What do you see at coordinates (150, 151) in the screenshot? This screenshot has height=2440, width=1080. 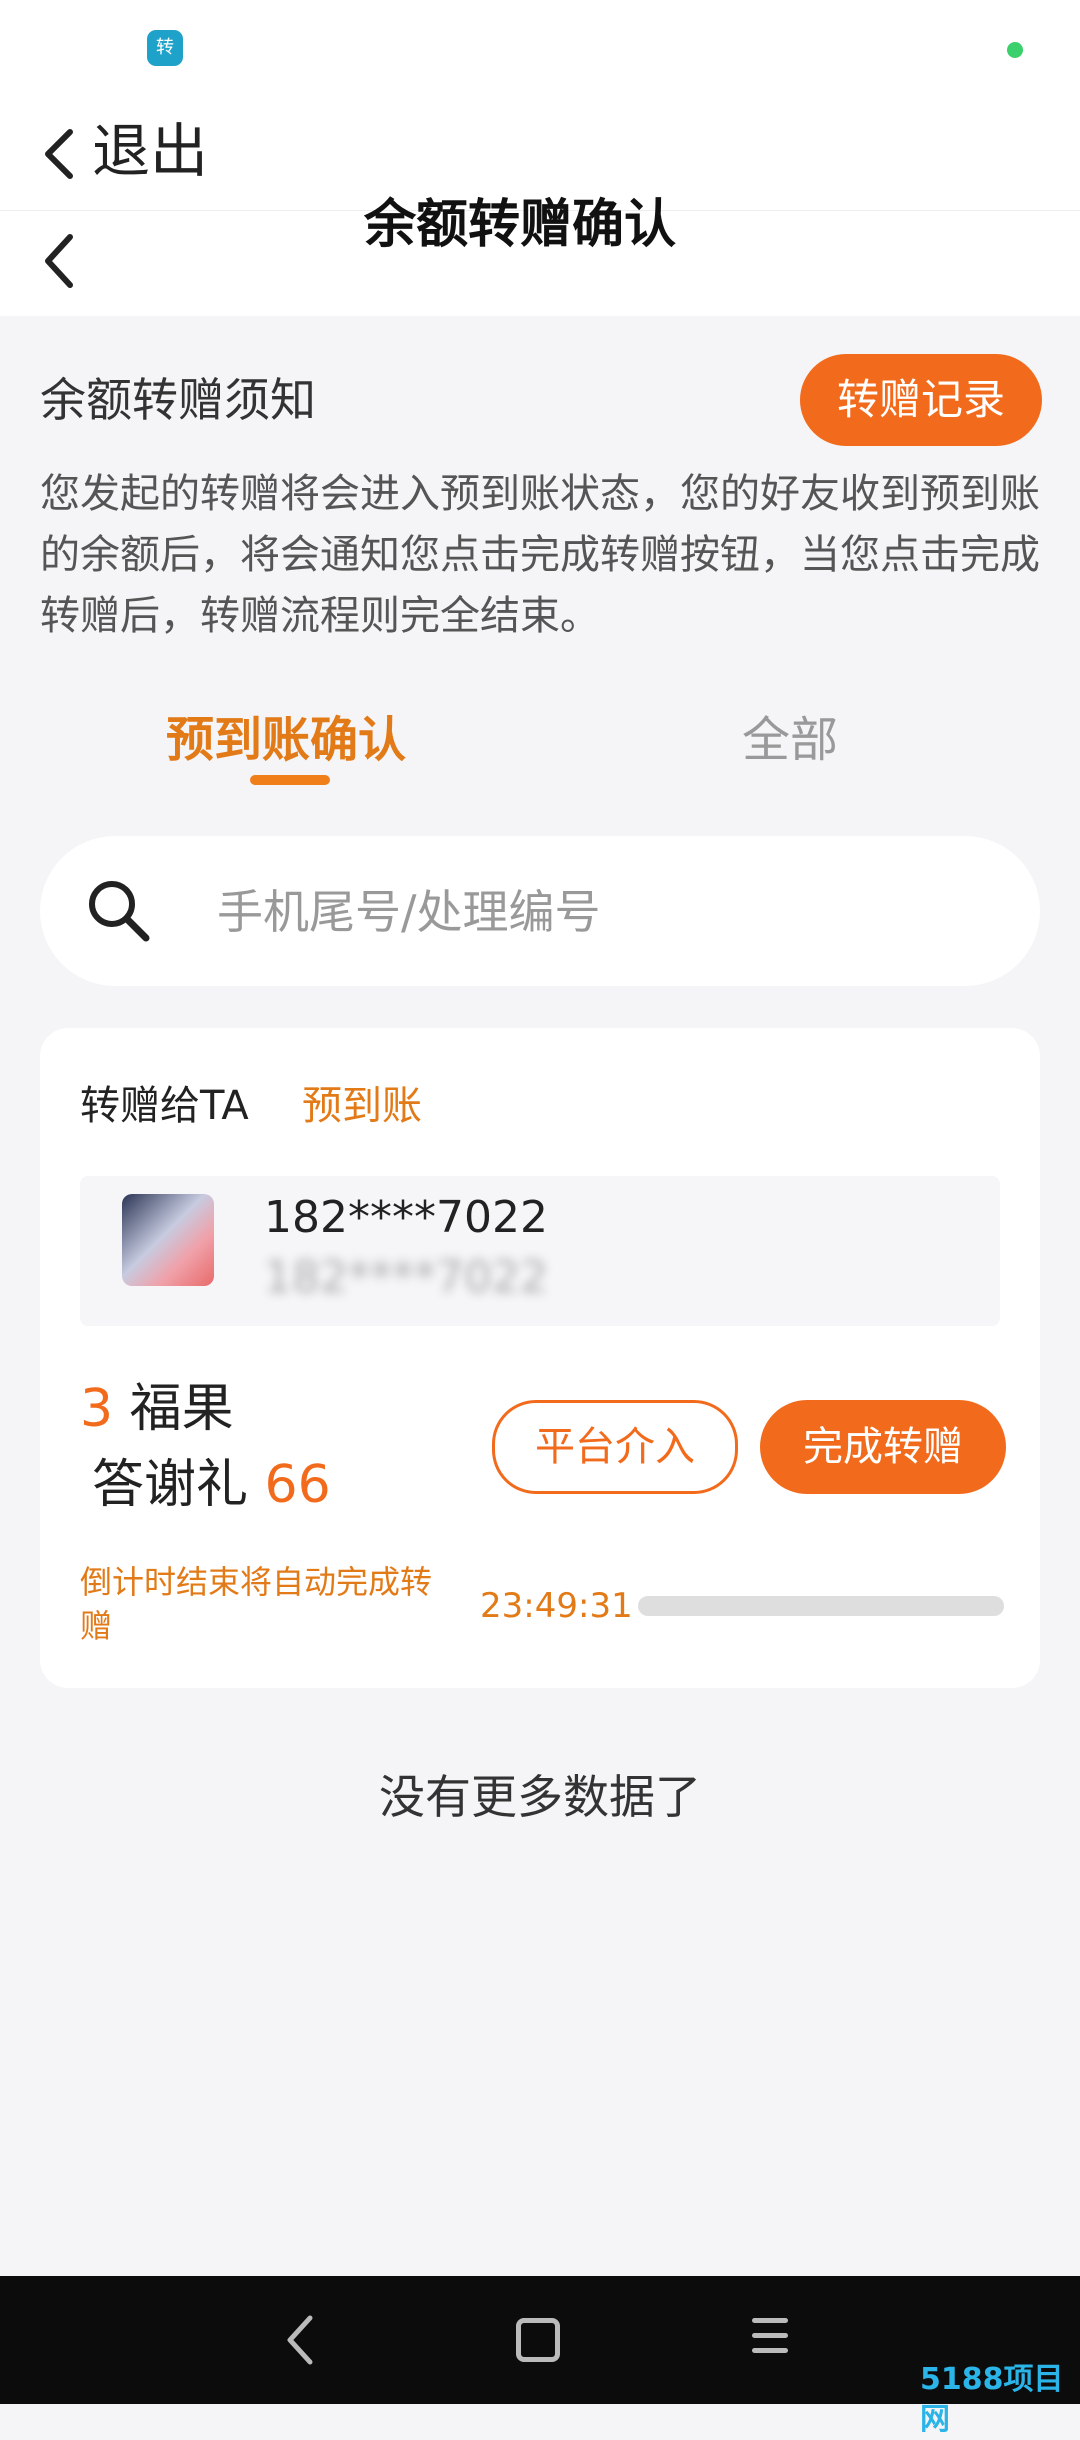 I see `exit-button: 退出` at bounding box center [150, 151].